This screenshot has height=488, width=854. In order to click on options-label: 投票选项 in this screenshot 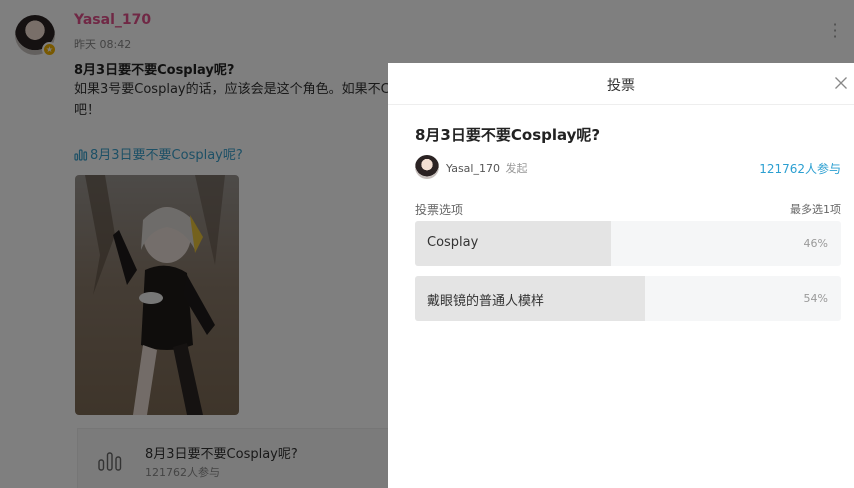, I will do `click(439, 210)`.